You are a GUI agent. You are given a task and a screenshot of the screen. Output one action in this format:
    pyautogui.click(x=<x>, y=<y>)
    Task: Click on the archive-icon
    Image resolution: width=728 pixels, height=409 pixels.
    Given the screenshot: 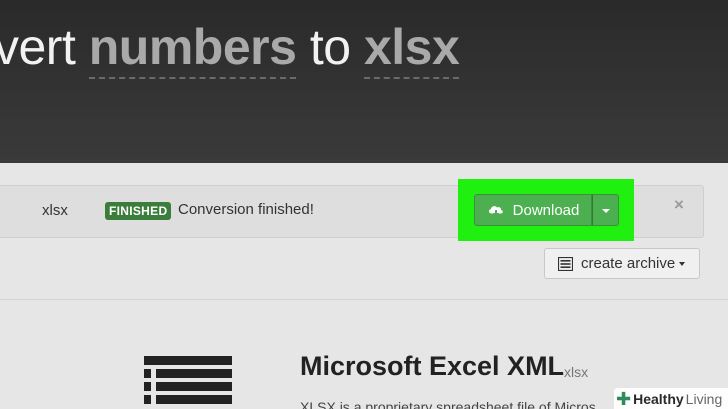 What is the action you would take?
    pyautogui.click(x=565, y=263)
    